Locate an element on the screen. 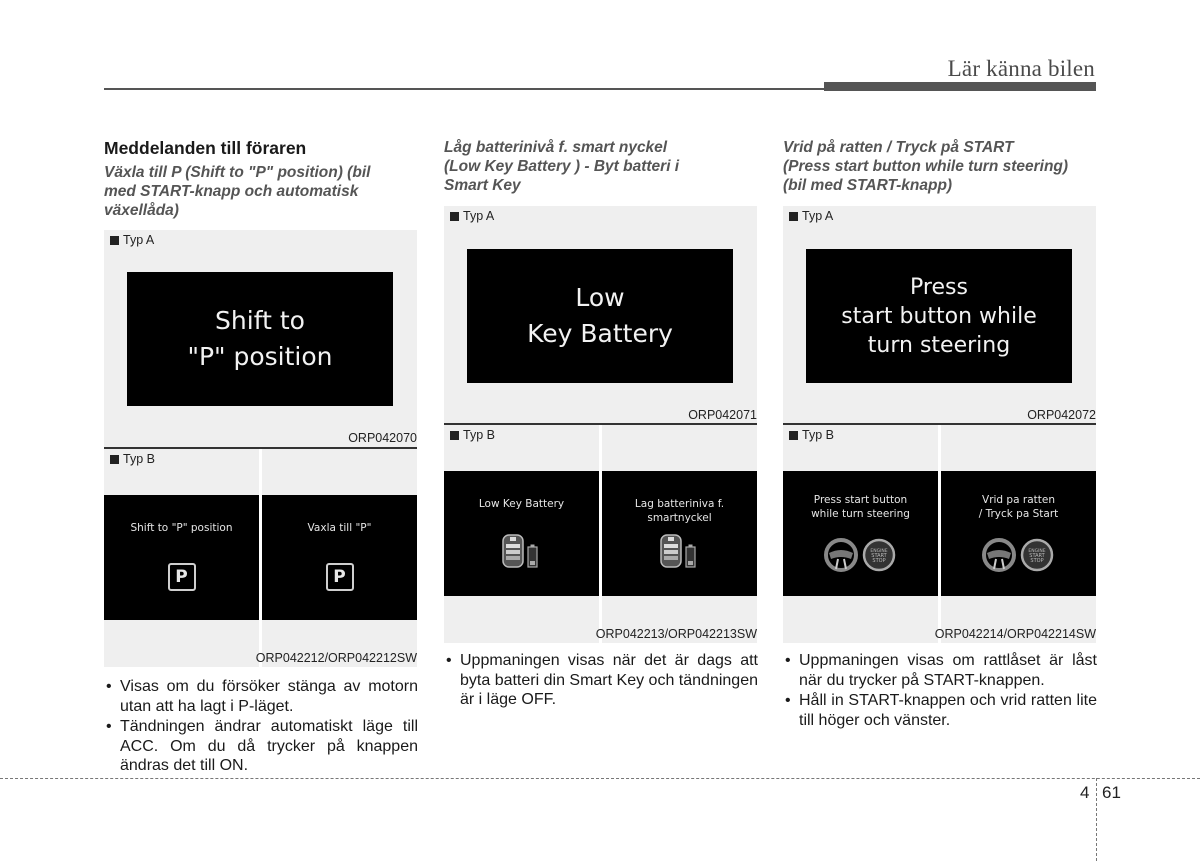 This screenshot has height=861, width=1200. cluster-display-swedish: Lag batteriniva f. smartnyckel is located at coordinates (679, 533).